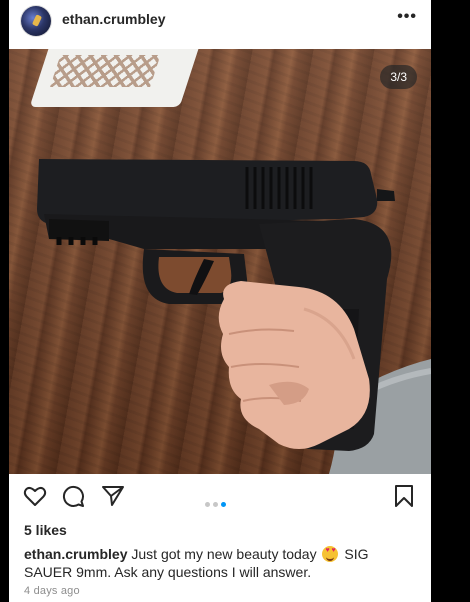 The height and width of the screenshot is (602, 470). Describe the element at coordinates (217, 500) in the screenshot. I see `carousel-indicator` at that location.